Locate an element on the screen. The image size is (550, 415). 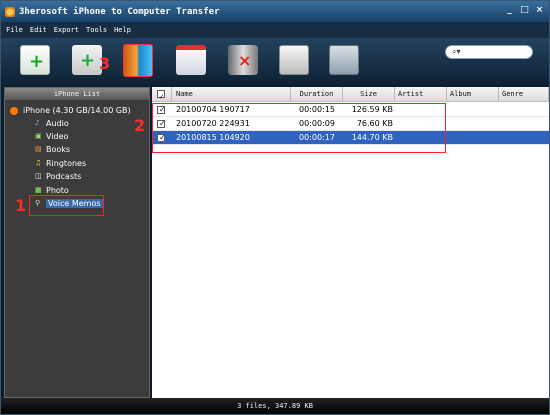
select-all-checkbox is located at coordinates (161, 96).